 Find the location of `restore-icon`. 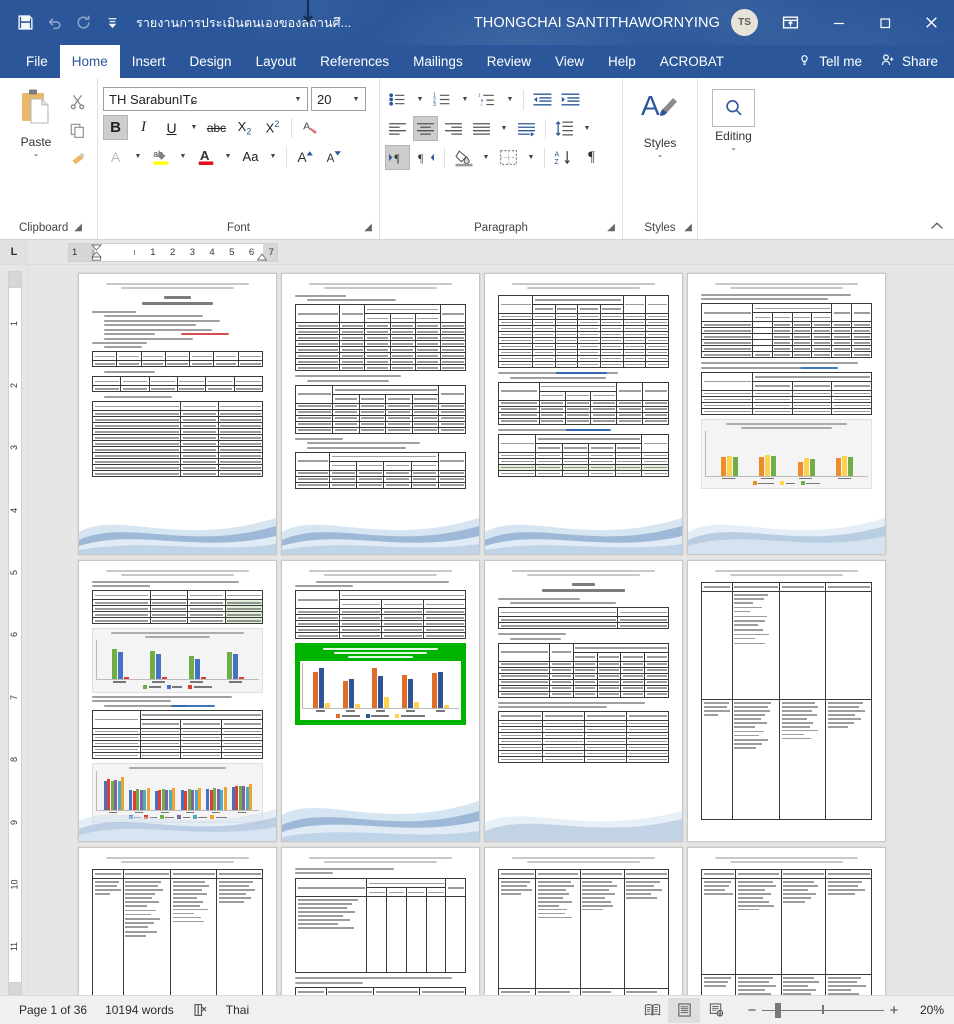

restore-icon is located at coordinates (885, 22).